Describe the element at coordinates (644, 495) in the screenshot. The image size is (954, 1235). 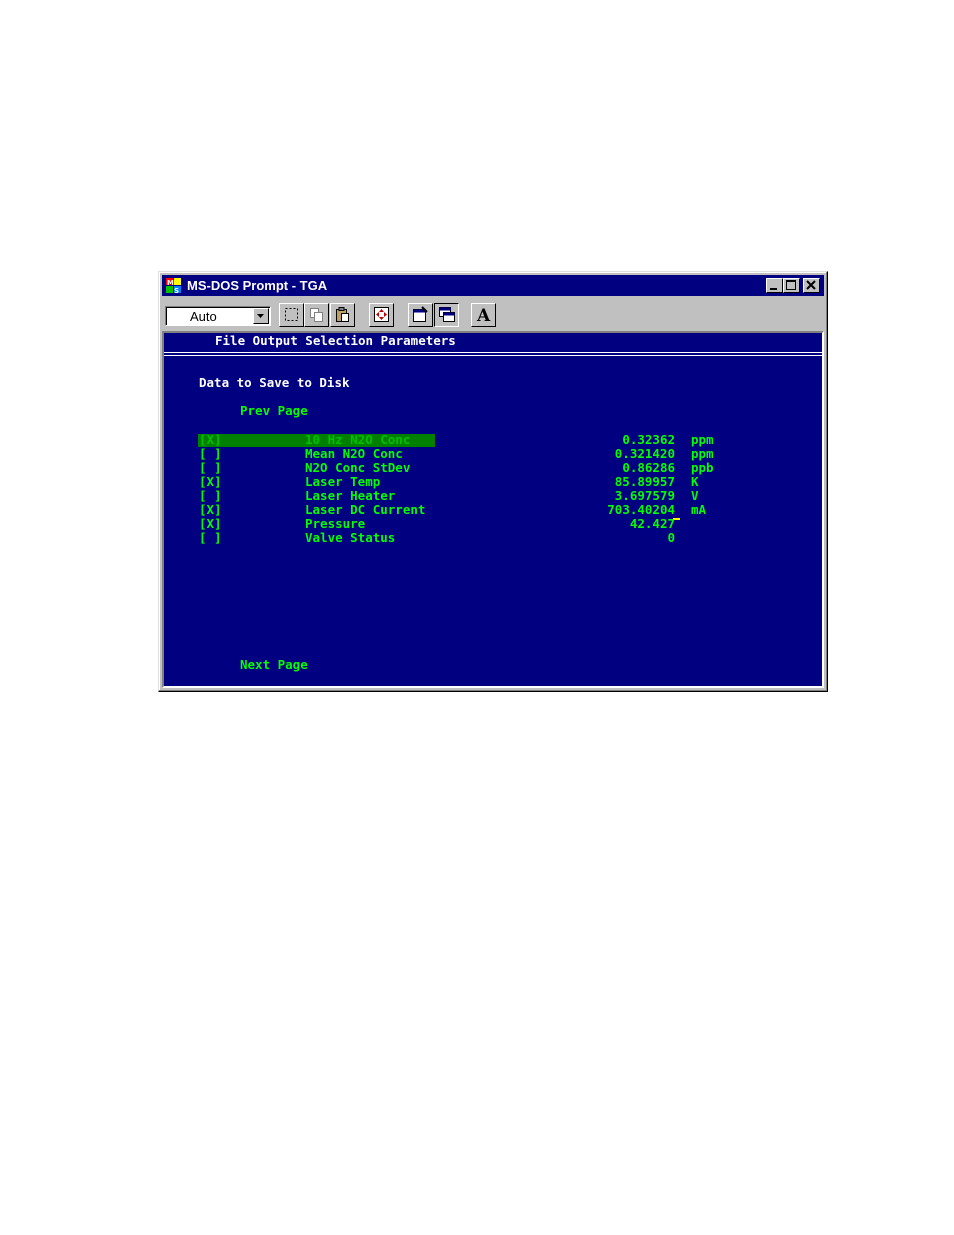
I see `row-value: 3.697579` at that location.